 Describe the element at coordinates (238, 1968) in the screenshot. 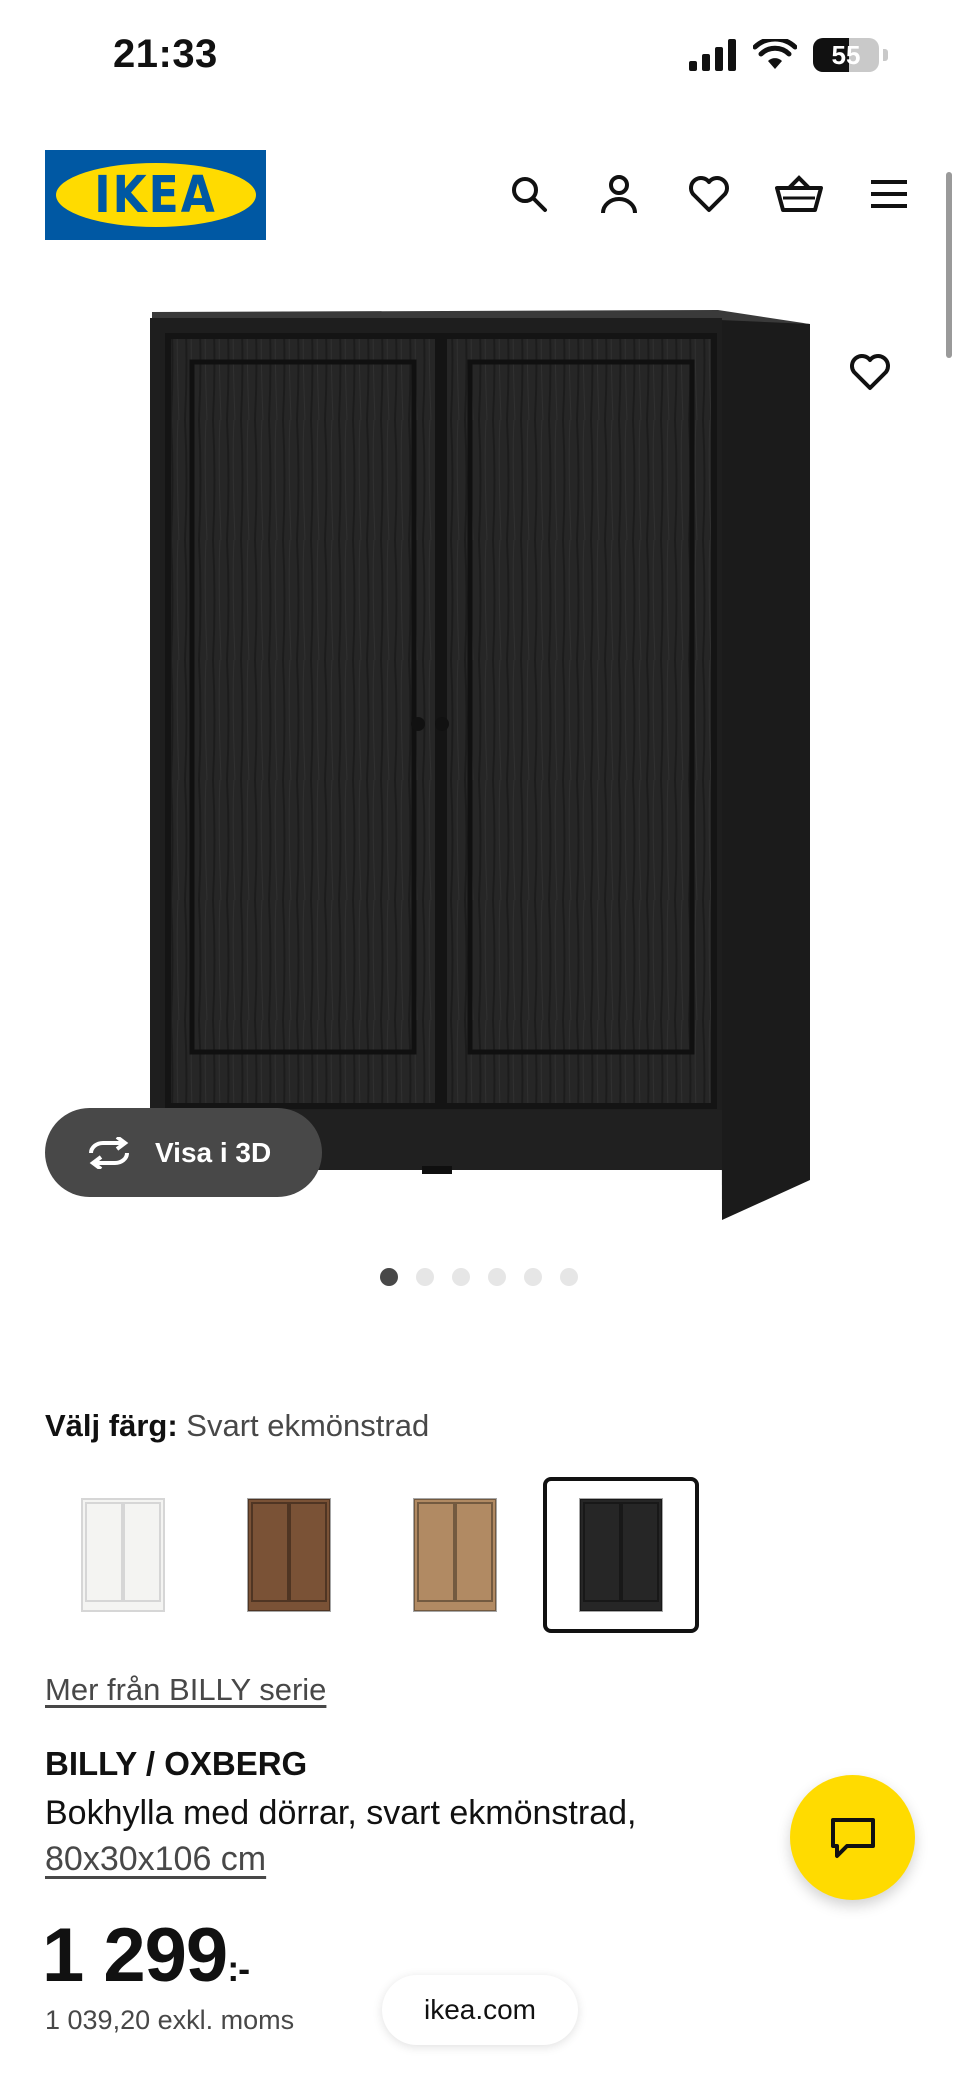

I see `price-suffix: :-` at that location.